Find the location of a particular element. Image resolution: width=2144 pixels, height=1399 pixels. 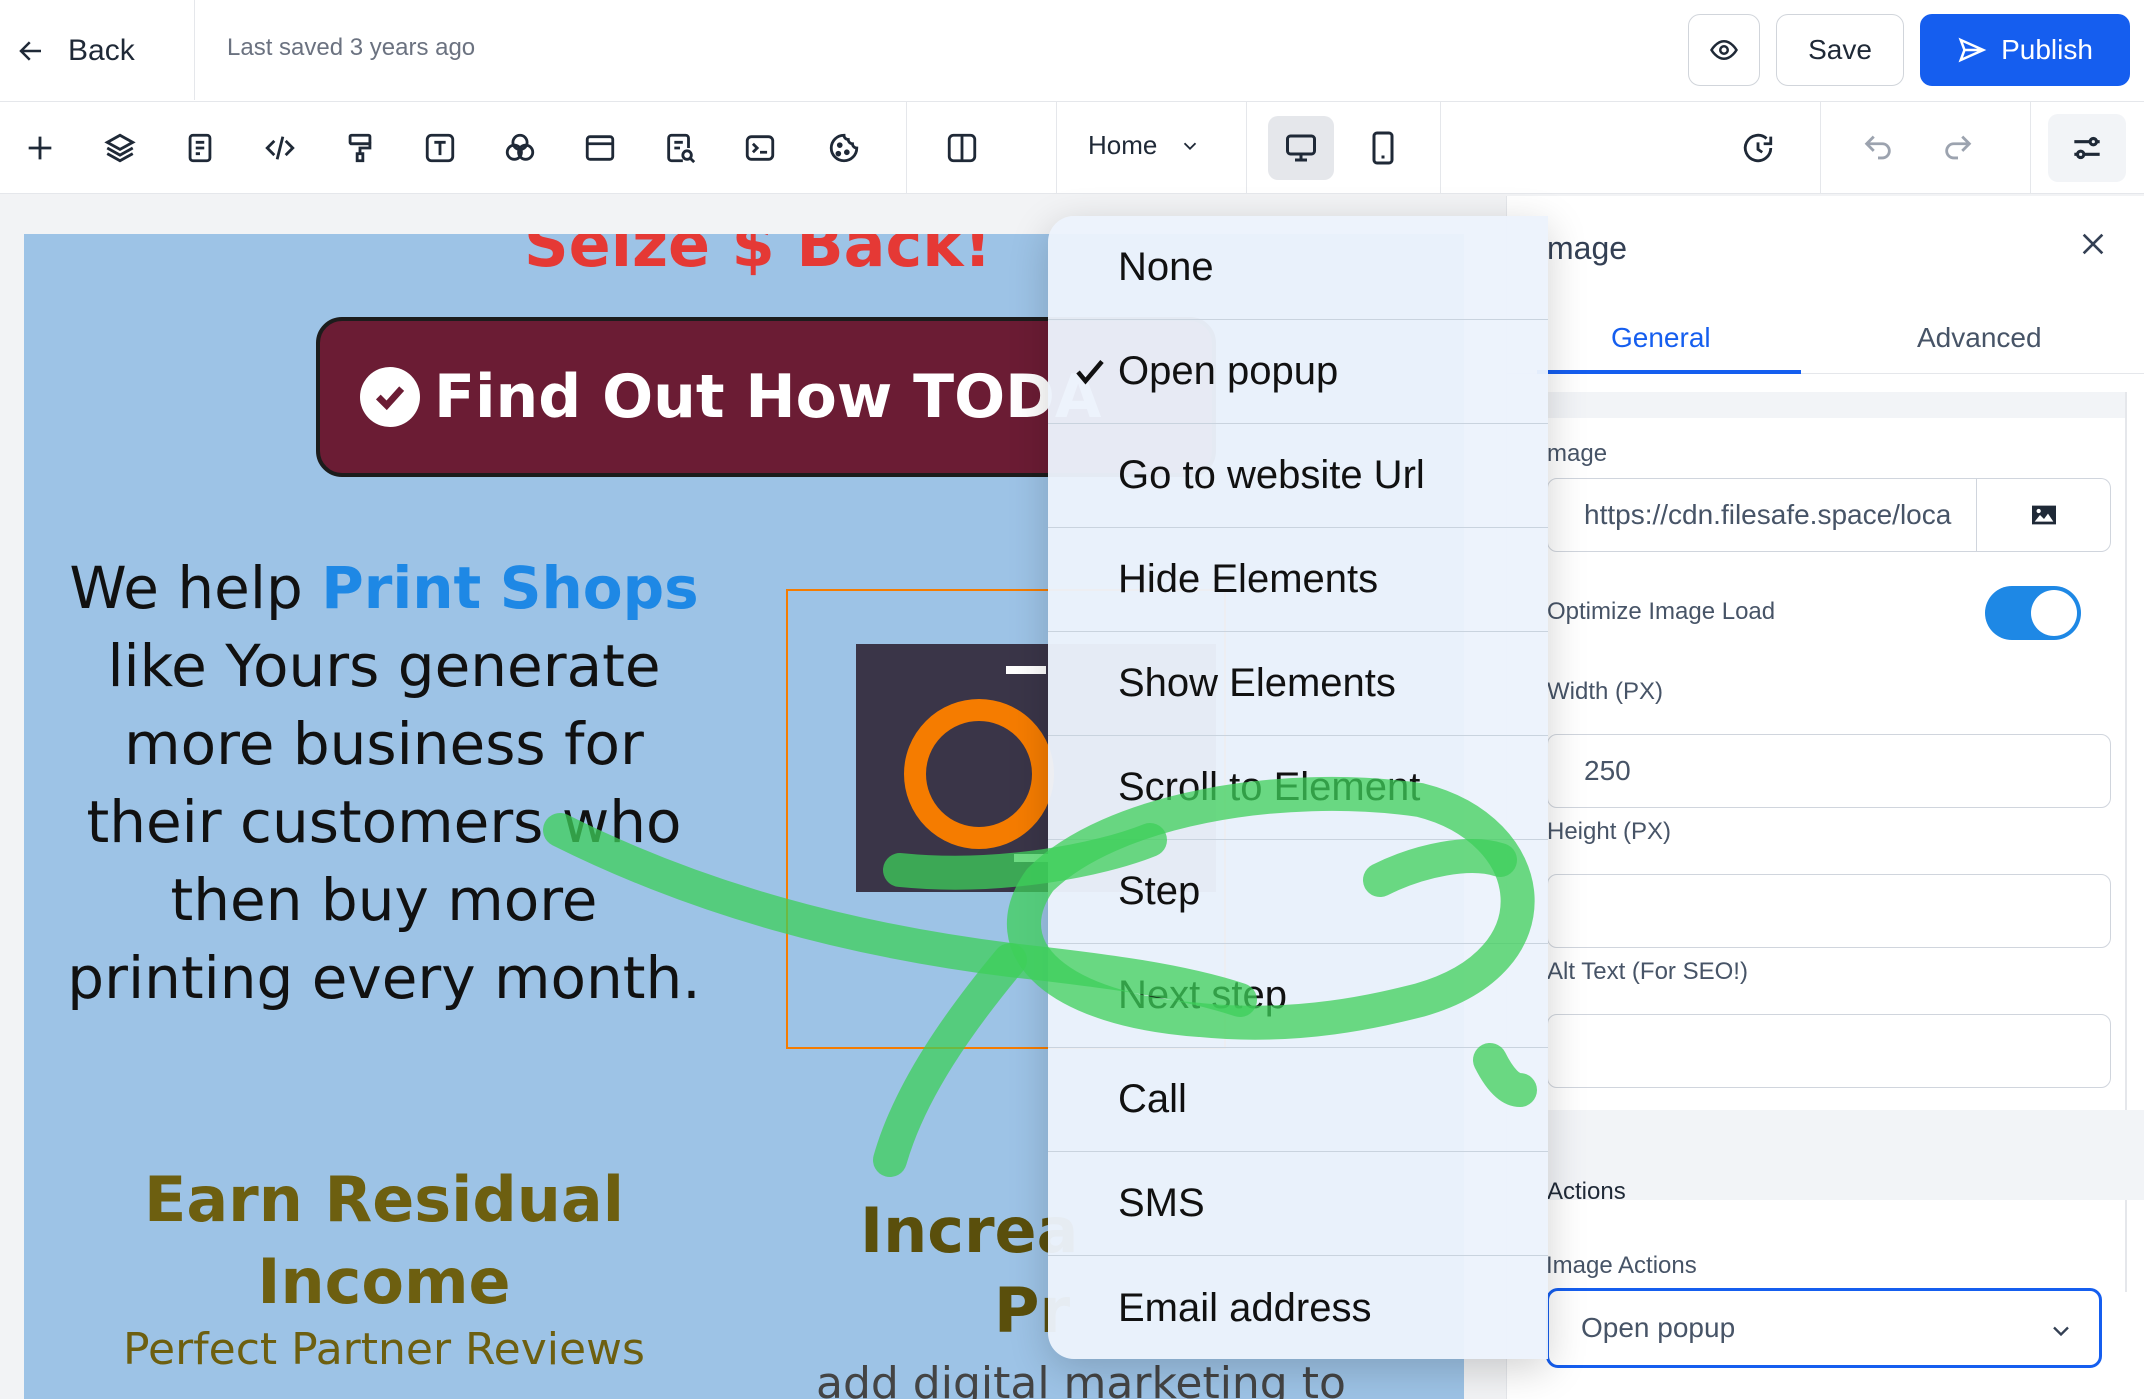

mobile-icon is located at coordinates (1383, 148).